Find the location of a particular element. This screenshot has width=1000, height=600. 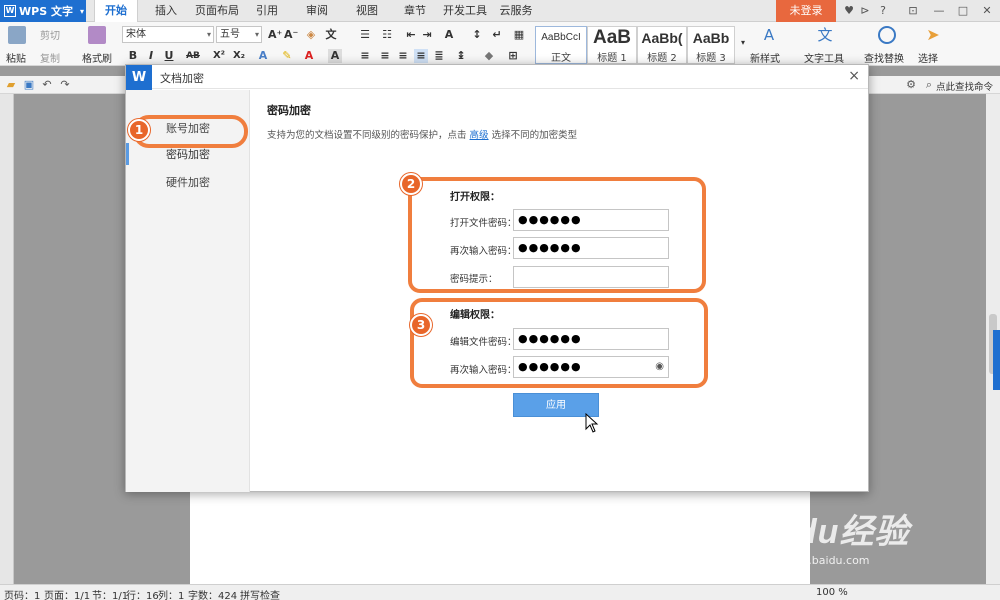

paste-icon is located at coordinates (17, 35).